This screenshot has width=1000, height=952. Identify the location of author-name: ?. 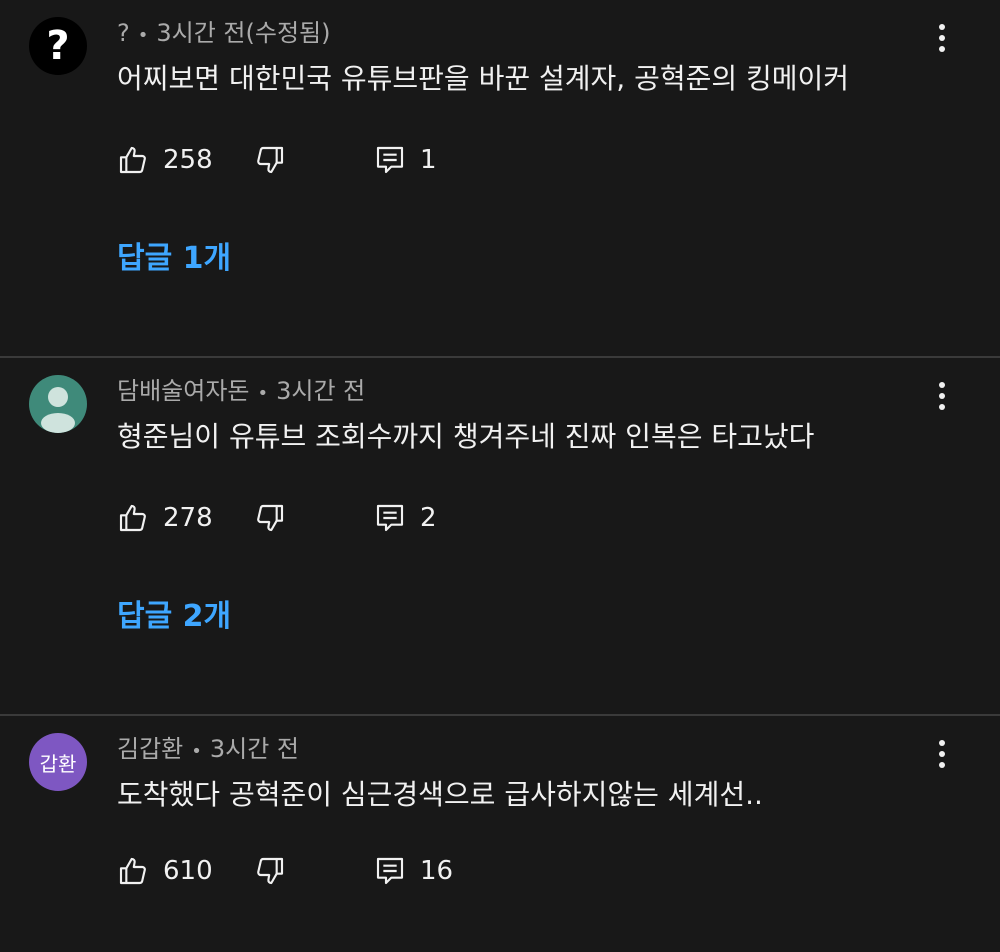
(123, 33).